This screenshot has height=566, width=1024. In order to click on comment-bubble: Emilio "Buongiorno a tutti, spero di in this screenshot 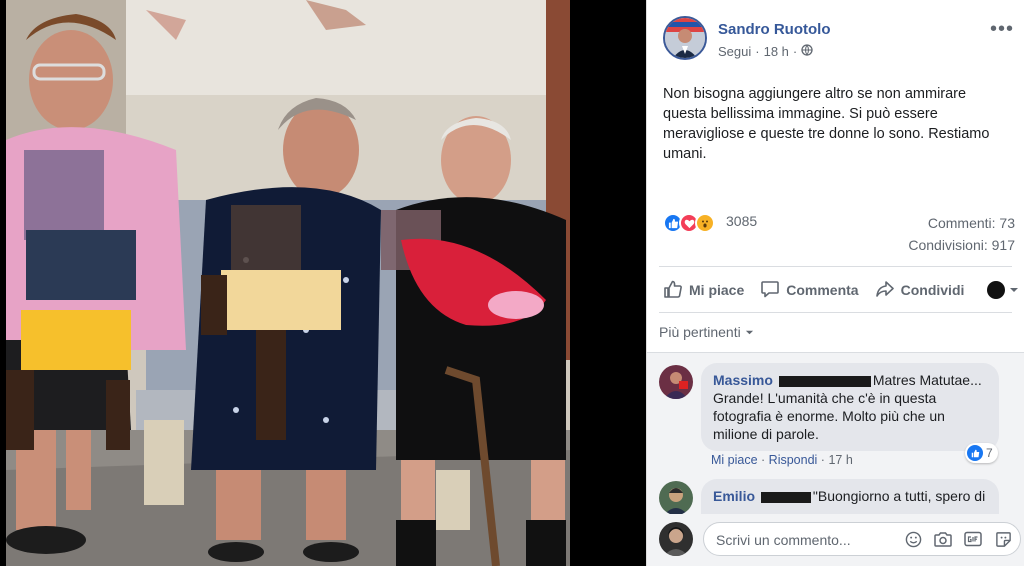, I will do `click(850, 496)`.